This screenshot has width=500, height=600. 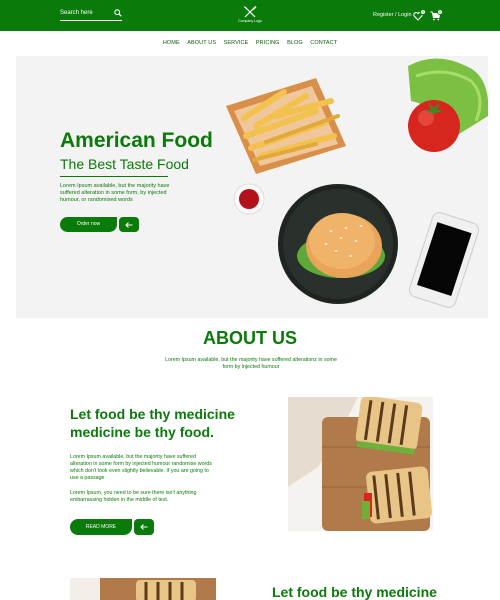 I want to click on logo-text: Company Logo, so click(x=250, y=21).